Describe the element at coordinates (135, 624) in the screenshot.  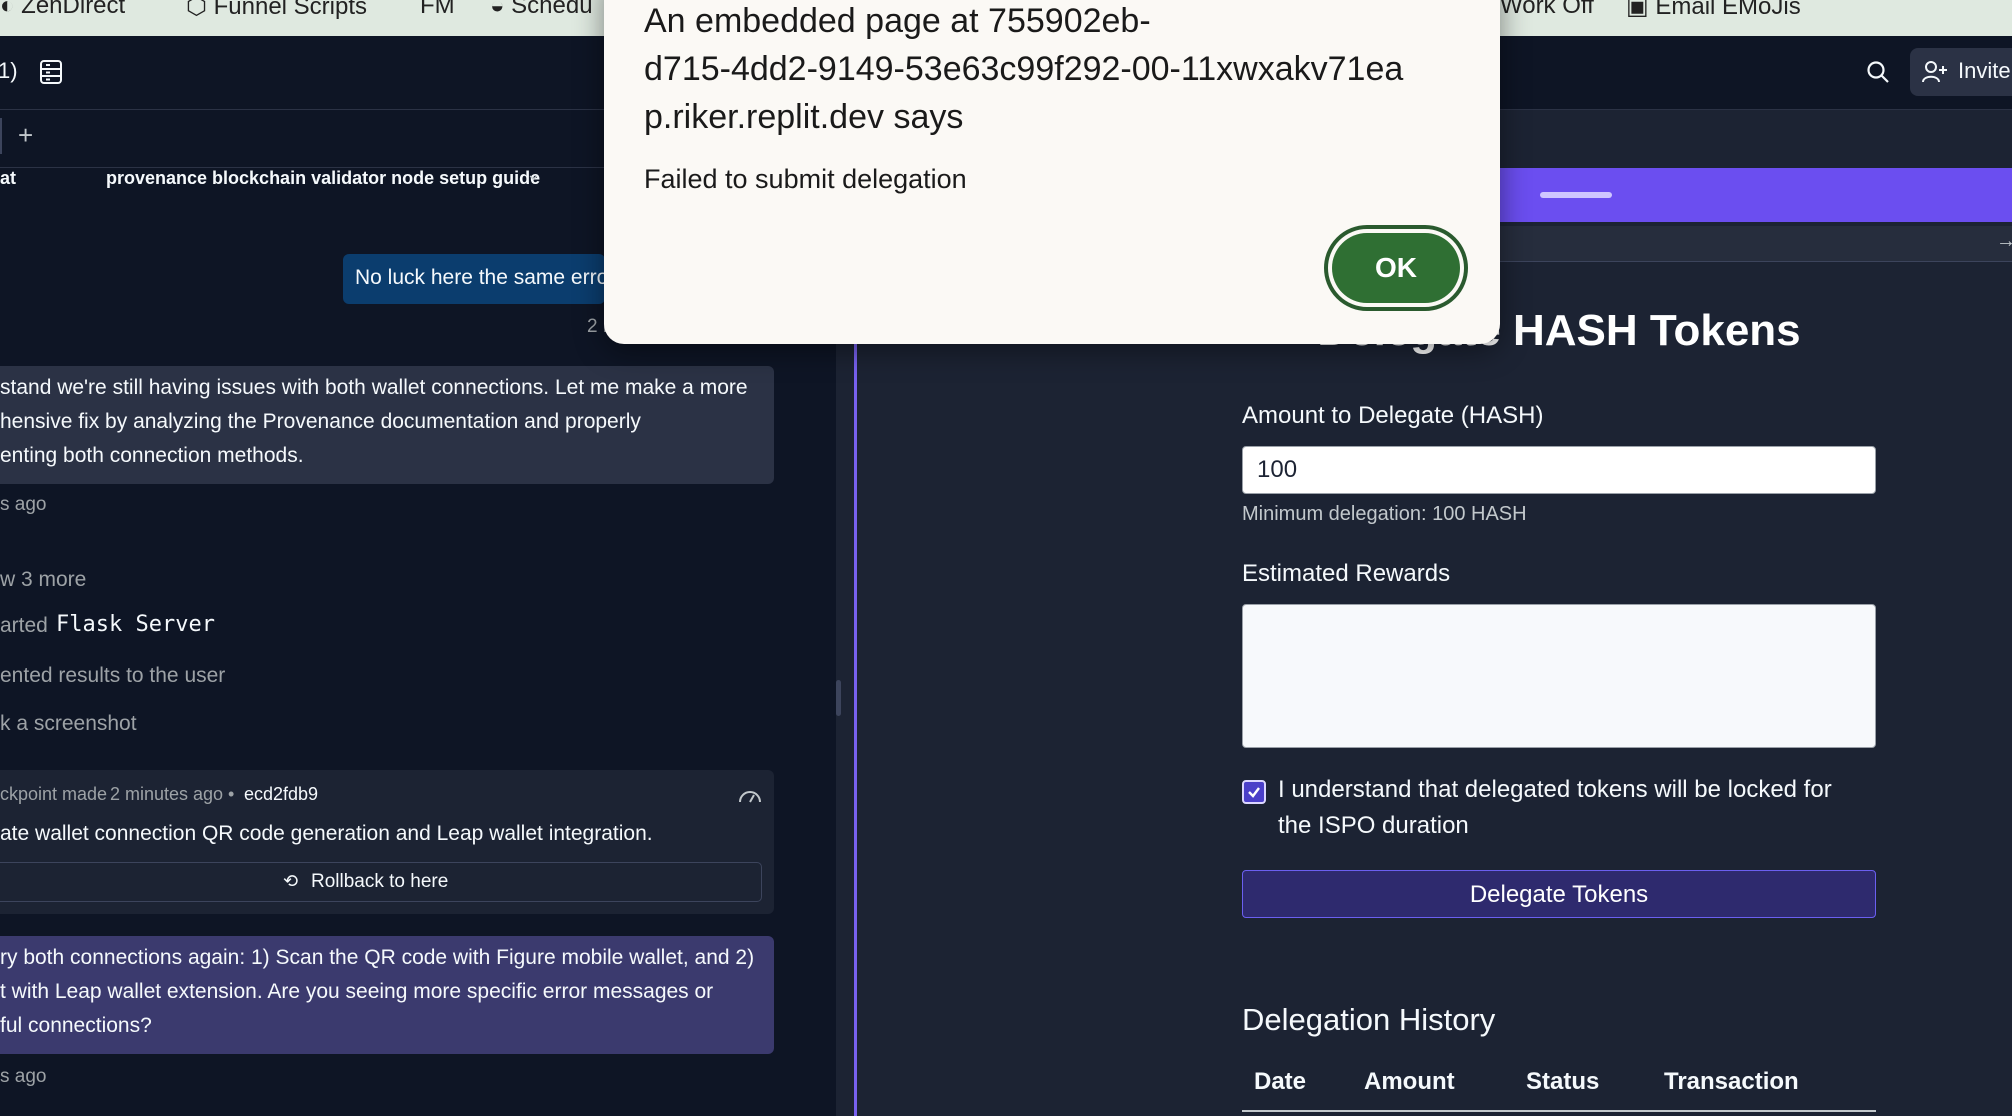
I see `action-started-code: Flask Server` at that location.